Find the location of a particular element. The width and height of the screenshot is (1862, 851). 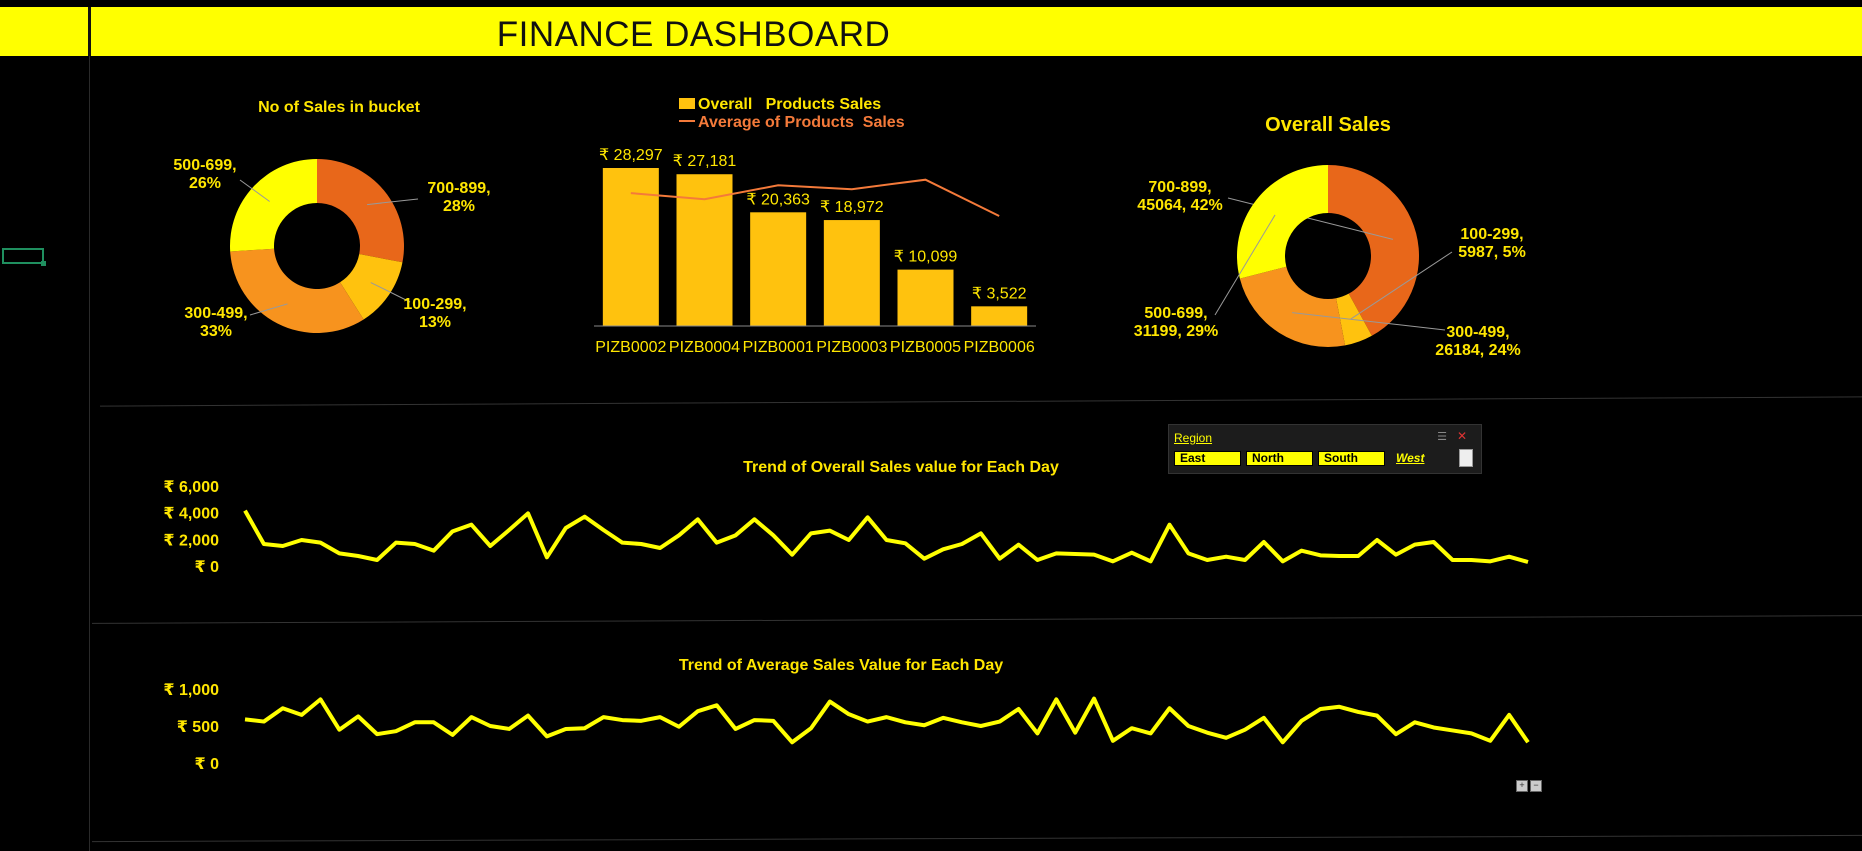

bar-PIZB0006 is located at coordinates (999, 316).